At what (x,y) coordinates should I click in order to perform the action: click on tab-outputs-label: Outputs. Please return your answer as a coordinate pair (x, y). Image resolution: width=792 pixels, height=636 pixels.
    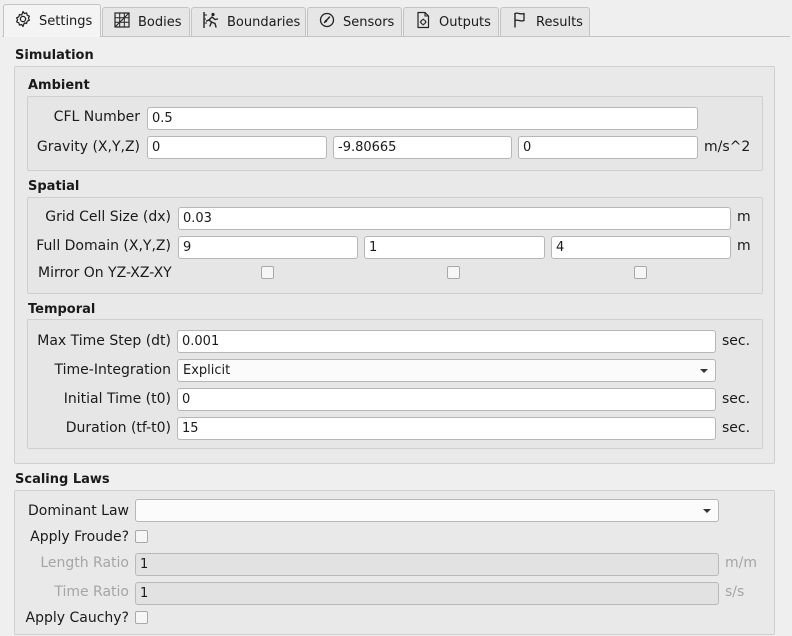
    Looking at the image, I should click on (465, 22).